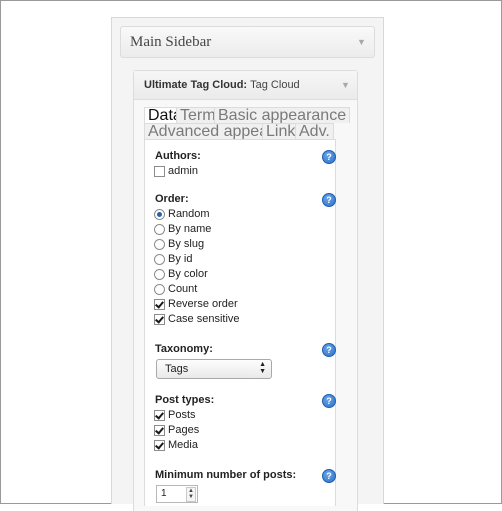 This screenshot has width=502, height=511. What do you see at coordinates (189, 214) in the screenshot?
I see `order-option-label: Random` at bounding box center [189, 214].